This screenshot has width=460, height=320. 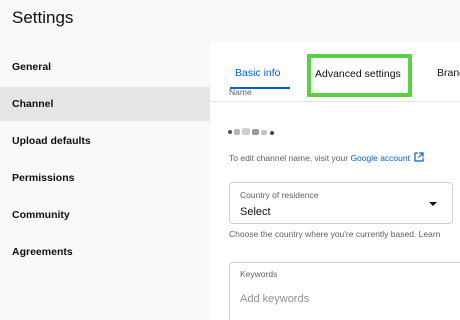 I want to click on open-in-new-icon, so click(x=419, y=157).